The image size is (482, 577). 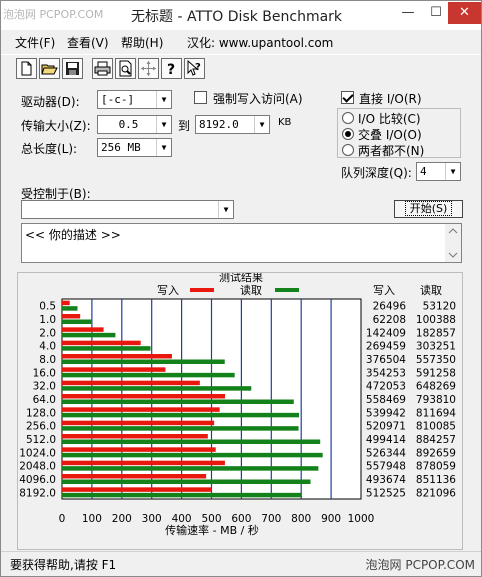 I want to click on direct-io-checkbox, so click(x=347, y=97).